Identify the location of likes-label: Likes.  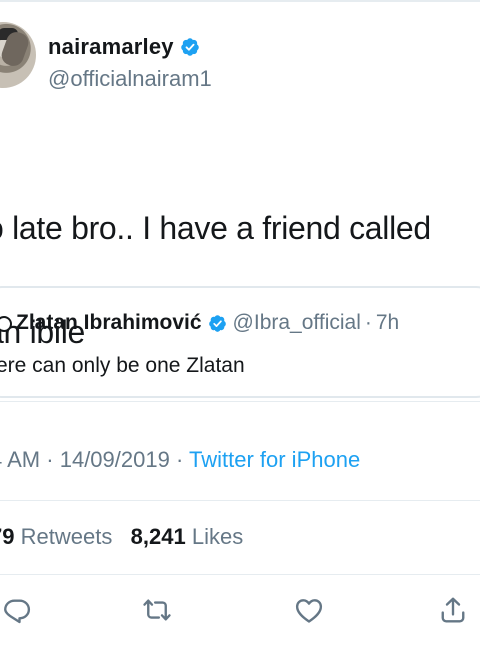
(217, 536).